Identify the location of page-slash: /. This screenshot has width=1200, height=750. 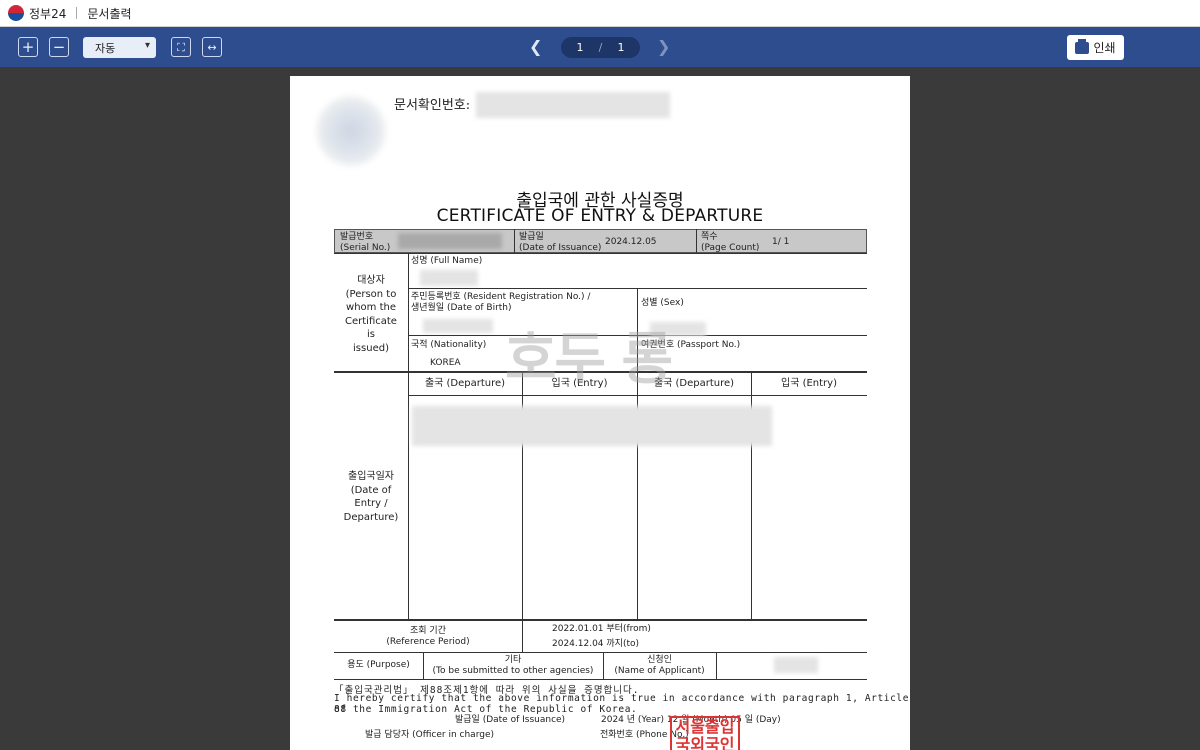
(600, 47).